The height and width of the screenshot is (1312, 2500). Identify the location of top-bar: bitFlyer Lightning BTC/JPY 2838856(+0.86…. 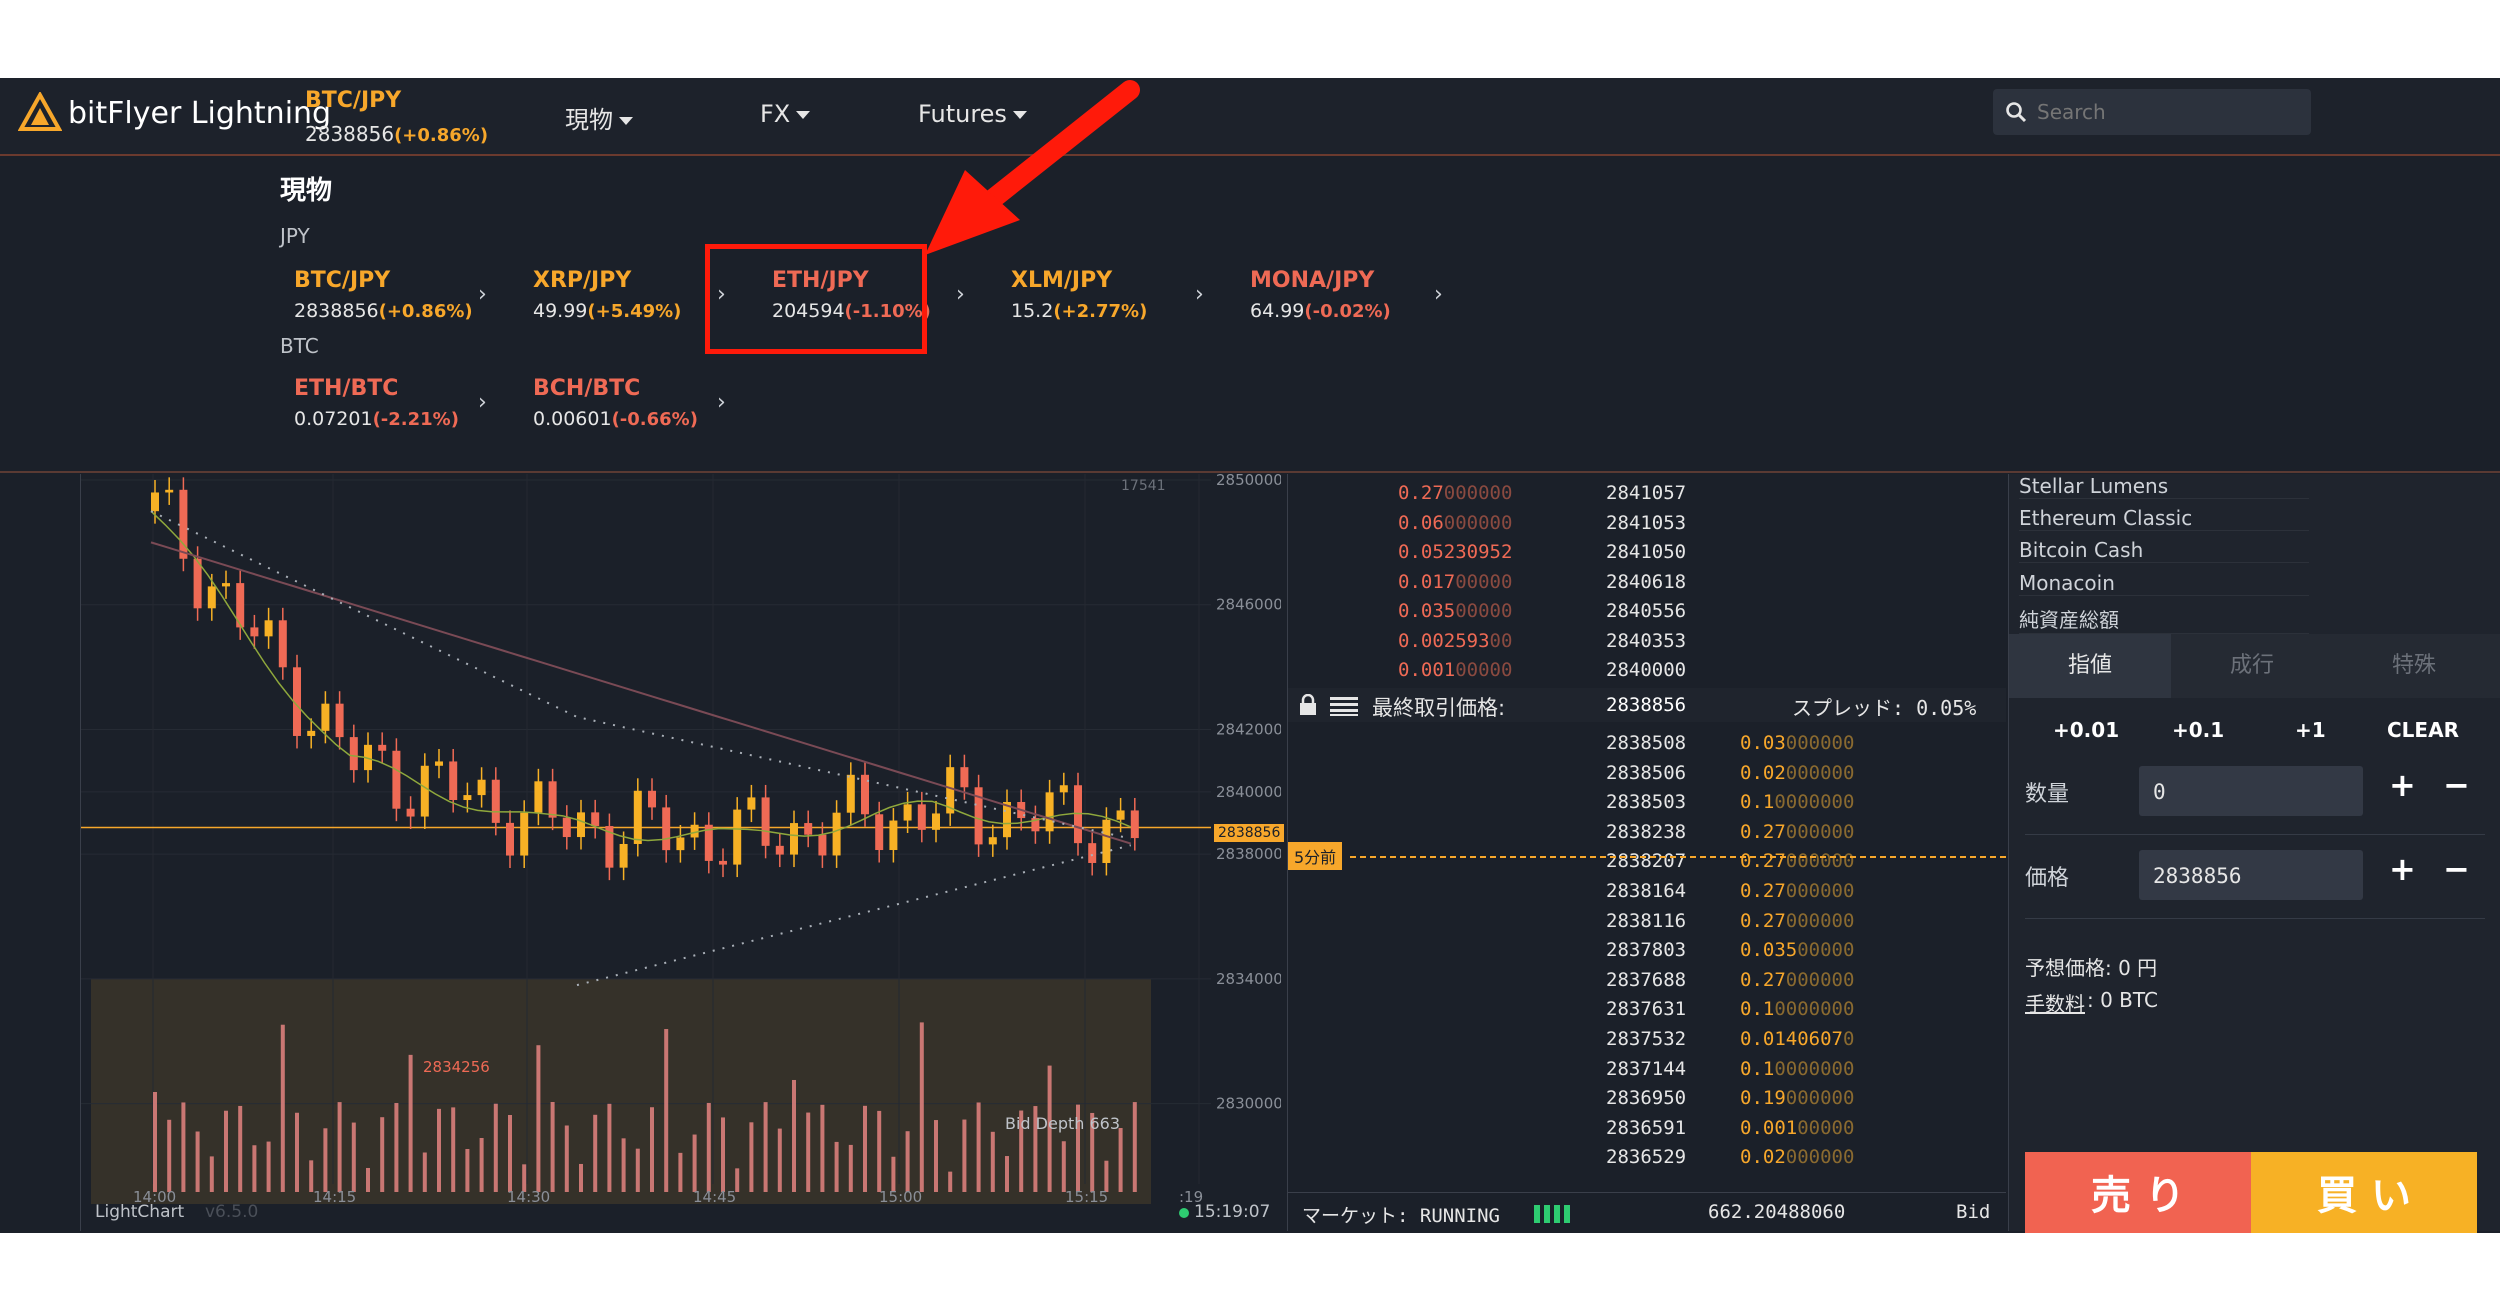
(1250, 117).